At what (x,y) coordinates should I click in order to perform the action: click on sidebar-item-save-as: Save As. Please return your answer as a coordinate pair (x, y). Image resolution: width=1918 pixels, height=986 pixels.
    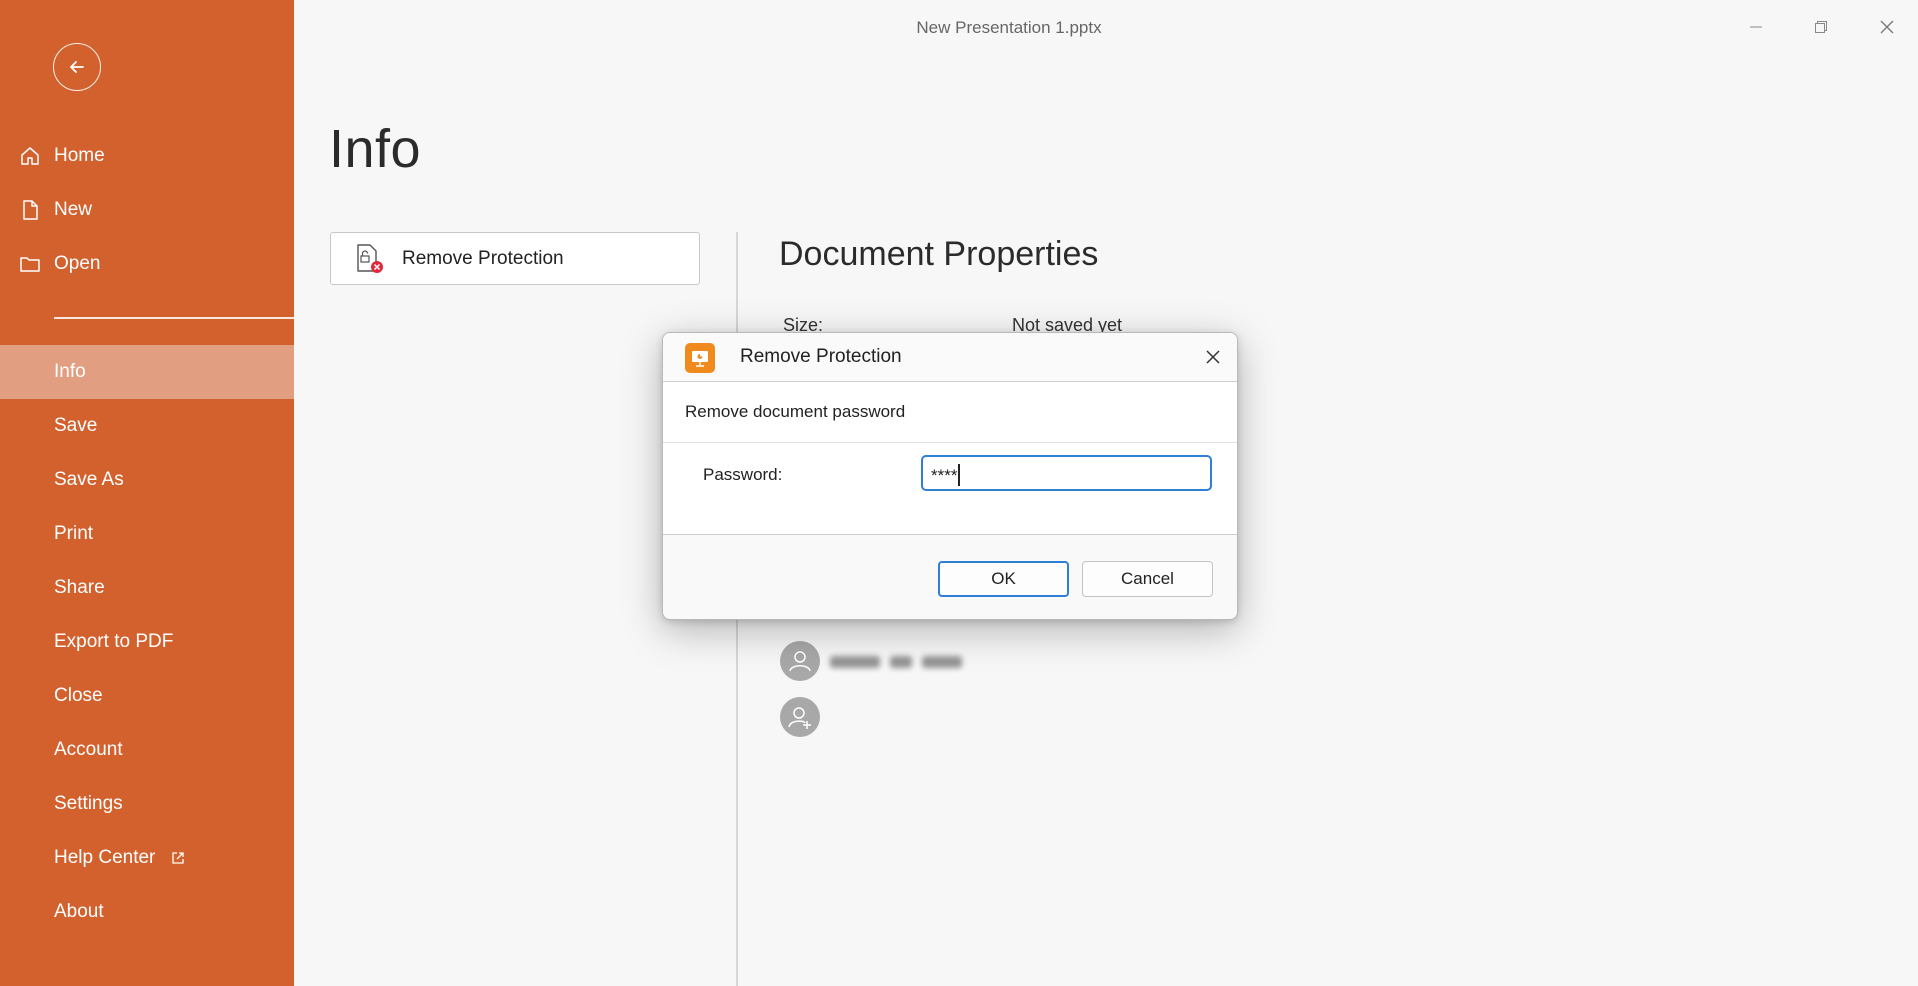
    Looking at the image, I should click on (147, 480).